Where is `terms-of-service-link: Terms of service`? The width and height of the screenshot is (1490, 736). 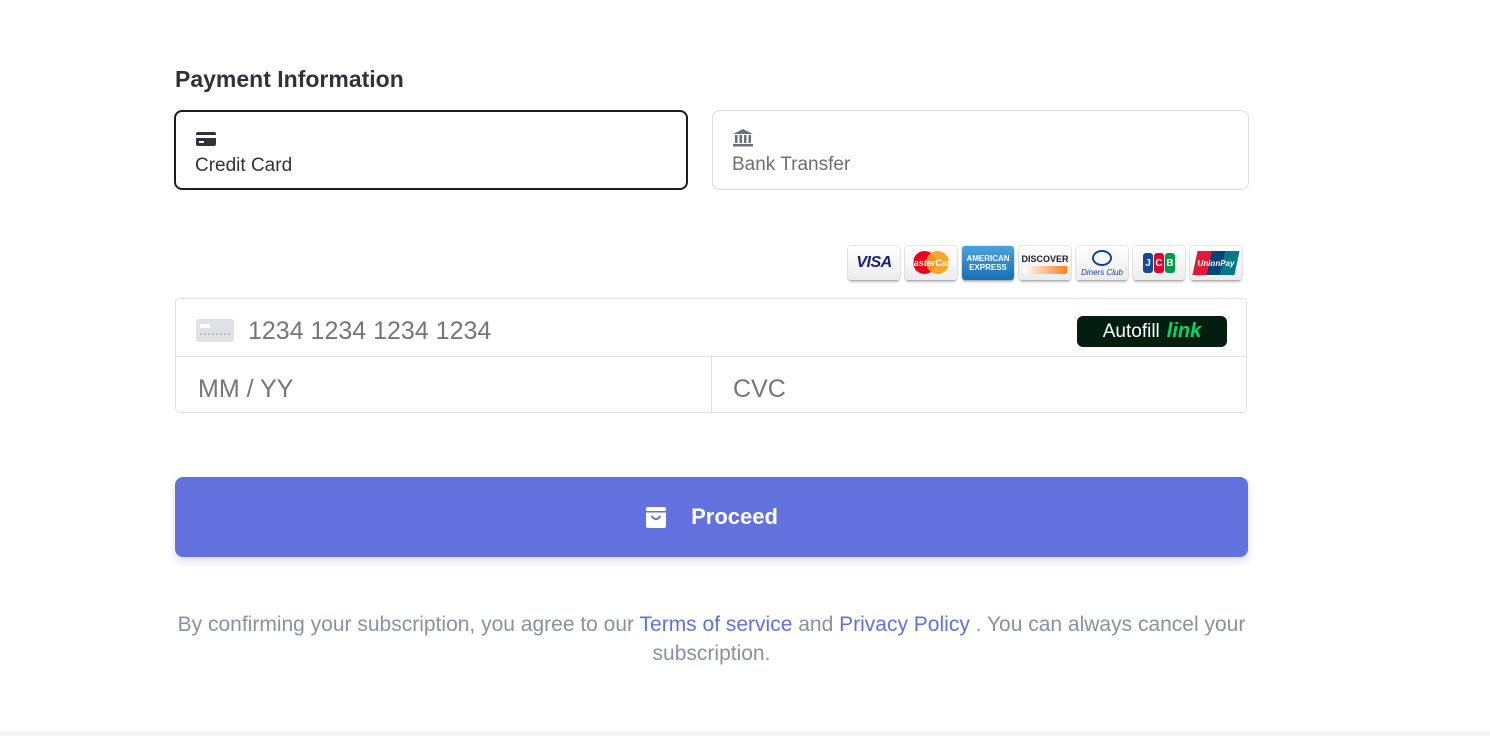
terms-of-service-link: Terms of service is located at coordinates (716, 624).